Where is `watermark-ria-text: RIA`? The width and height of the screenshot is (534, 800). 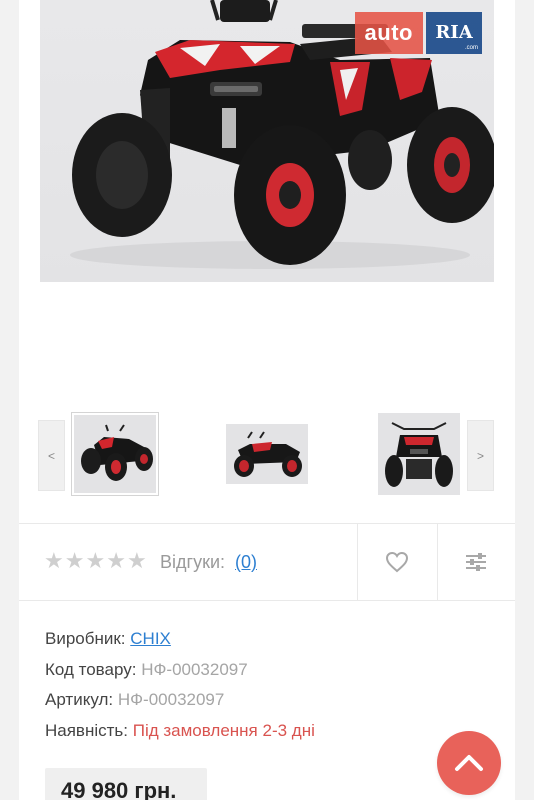 watermark-ria-text: RIA is located at coordinates (454, 32).